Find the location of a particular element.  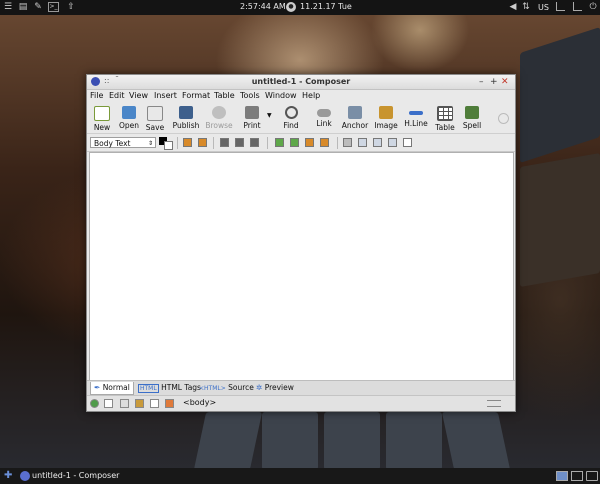

network-icon: ⇅ is located at coordinates (526, 7).